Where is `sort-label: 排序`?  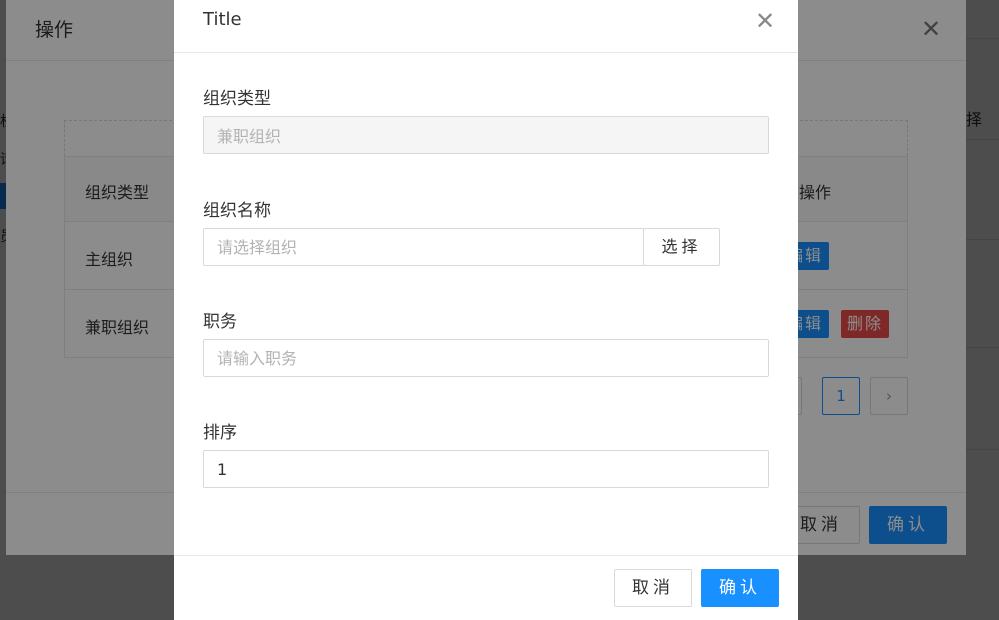
sort-label: 排序 is located at coordinates (220, 433).